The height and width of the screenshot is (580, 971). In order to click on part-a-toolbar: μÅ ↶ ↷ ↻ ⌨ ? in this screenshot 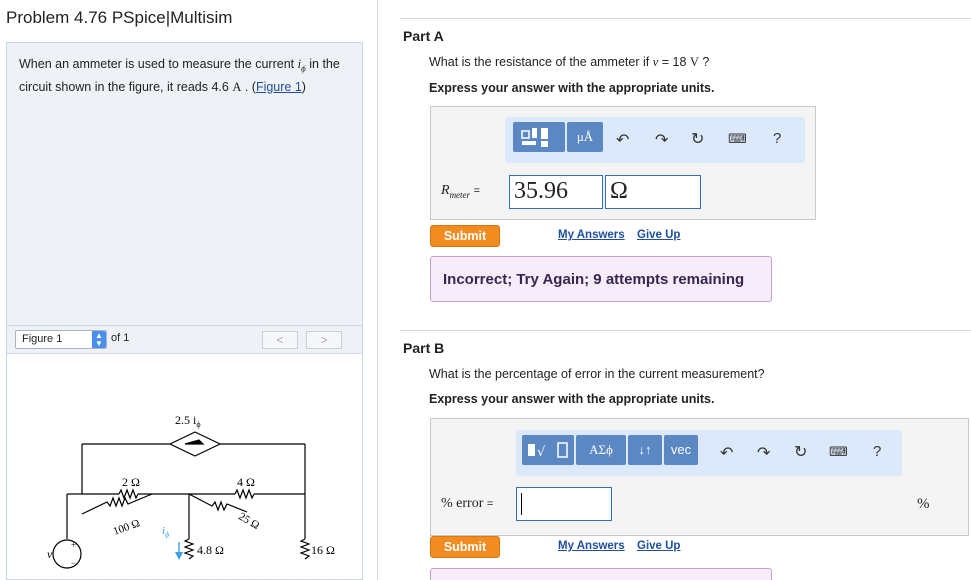, I will do `click(655, 140)`.